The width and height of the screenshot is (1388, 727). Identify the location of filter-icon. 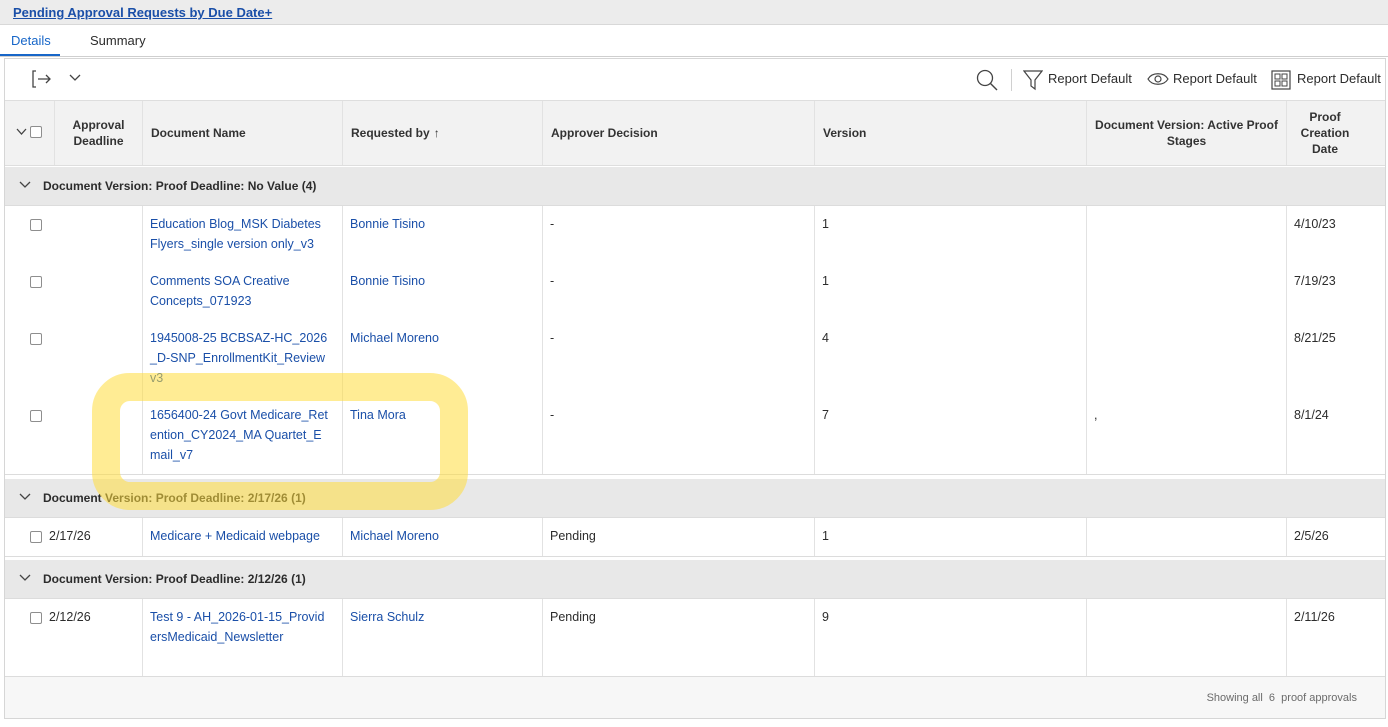
(1033, 80).